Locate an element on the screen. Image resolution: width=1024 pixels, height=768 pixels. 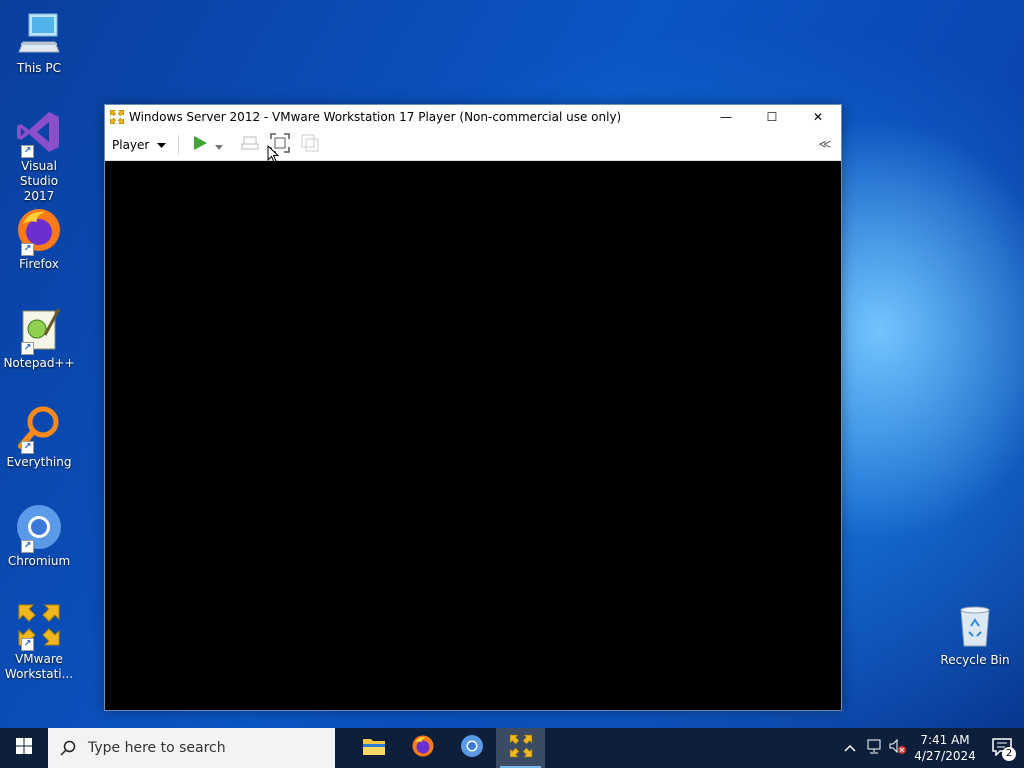
start-button is located at coordinates (24, 748).